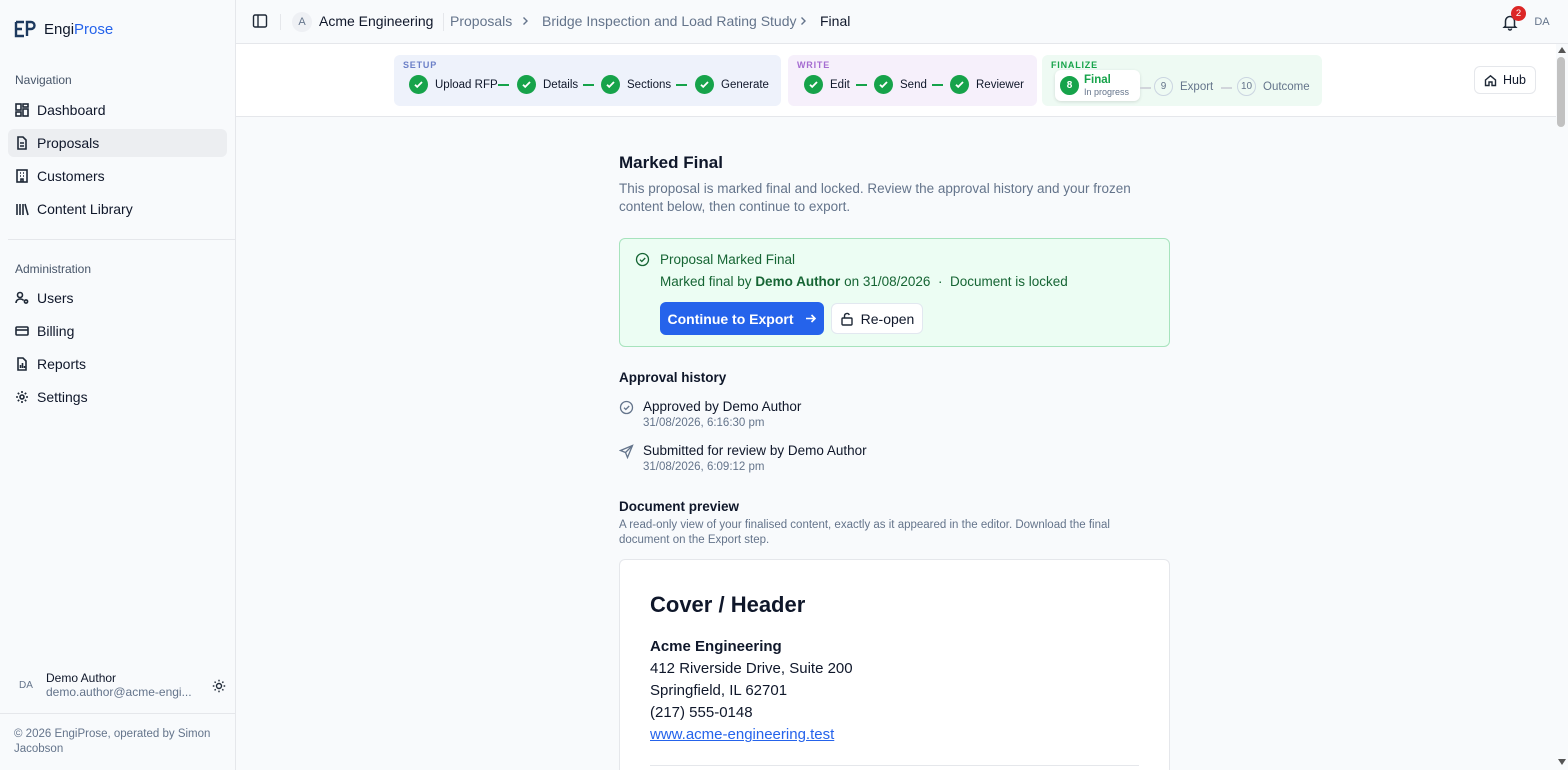 This screenshot has width=1568, height=770. I want to click on step-export: 9 Export, so click(1183, 86).